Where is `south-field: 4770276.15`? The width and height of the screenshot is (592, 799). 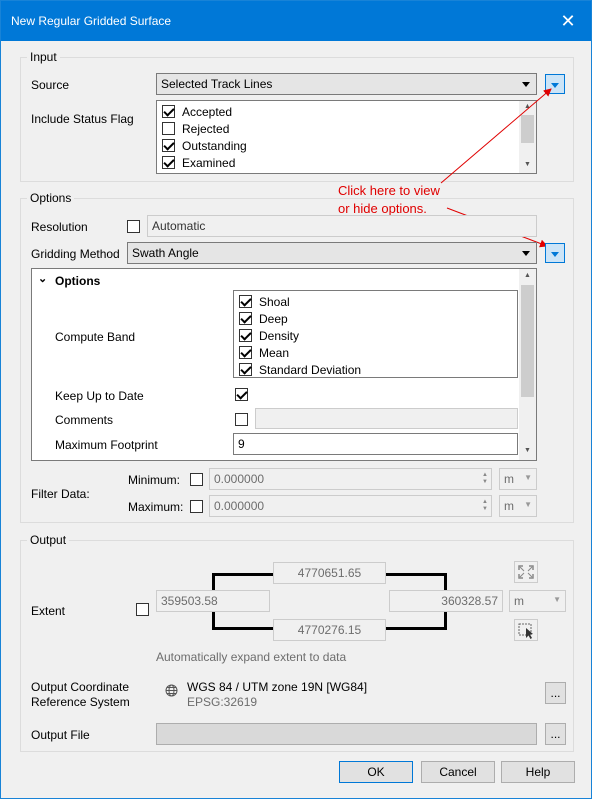 south-field: 4770276.15 is located at coordinates (329, 630).